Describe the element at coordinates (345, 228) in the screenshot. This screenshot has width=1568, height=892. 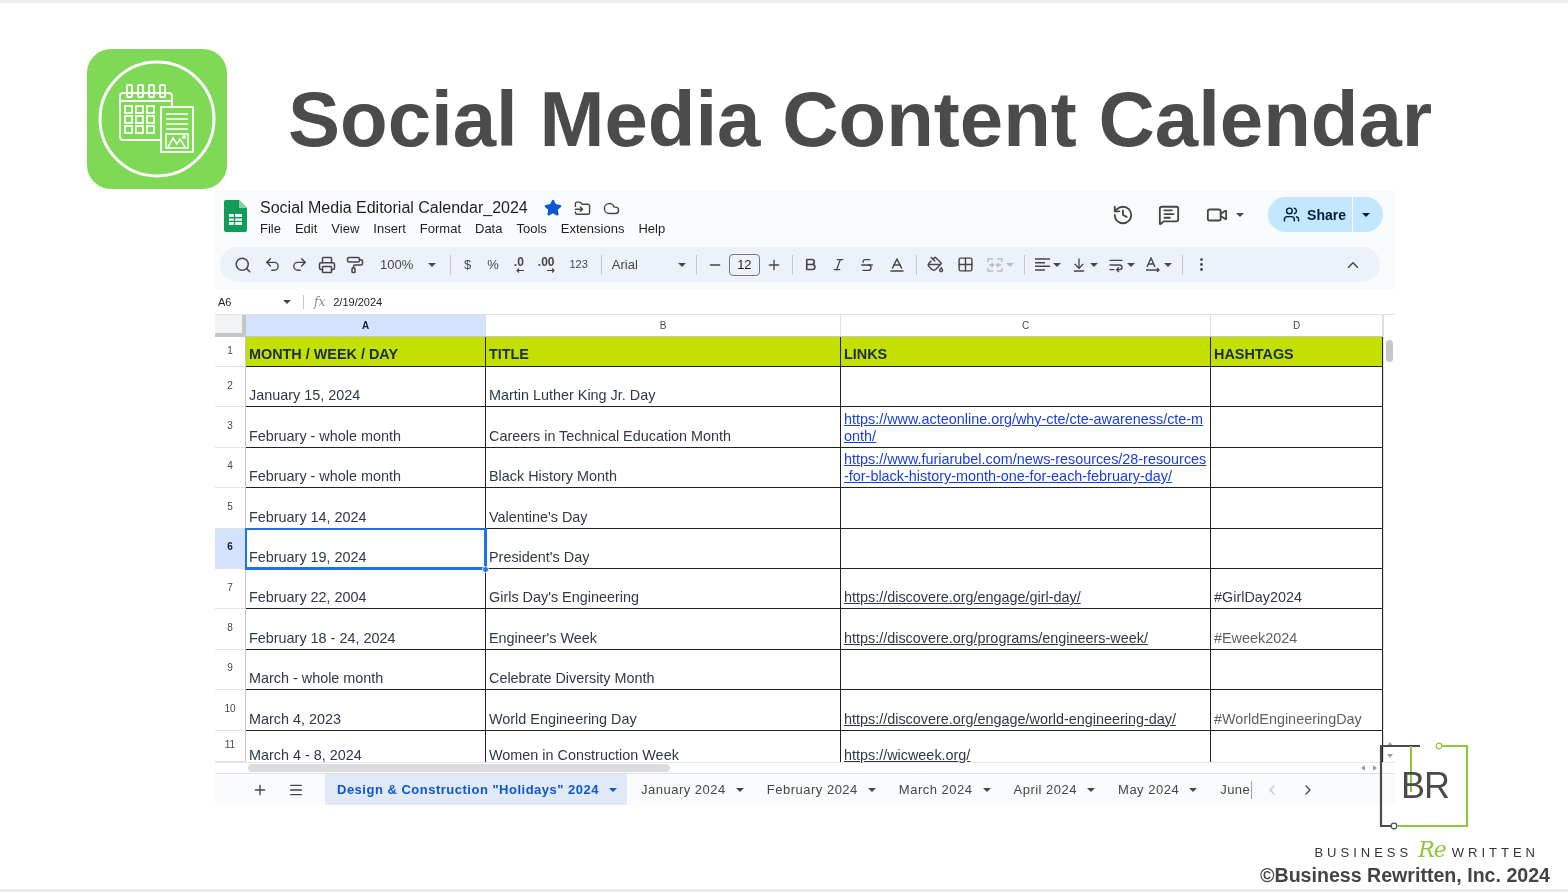
I see `menu-item: View` at that location.